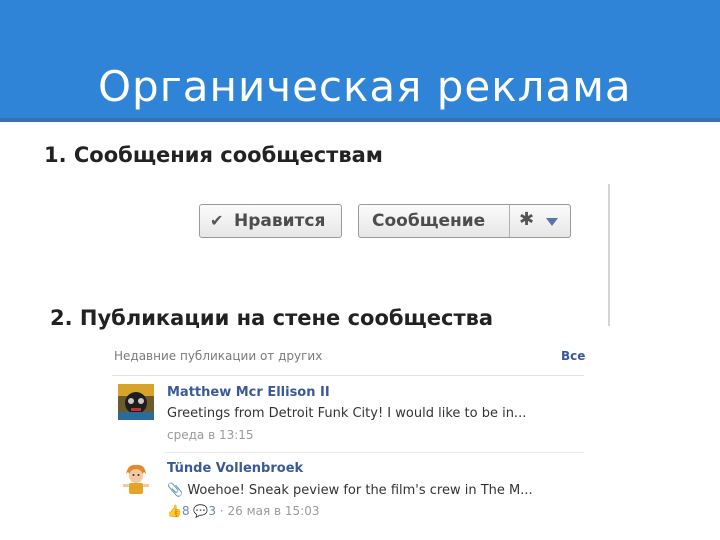 The width and height of the screenshot is (720, 540). I want to click on like-icon: 👍, so click(174, 511).